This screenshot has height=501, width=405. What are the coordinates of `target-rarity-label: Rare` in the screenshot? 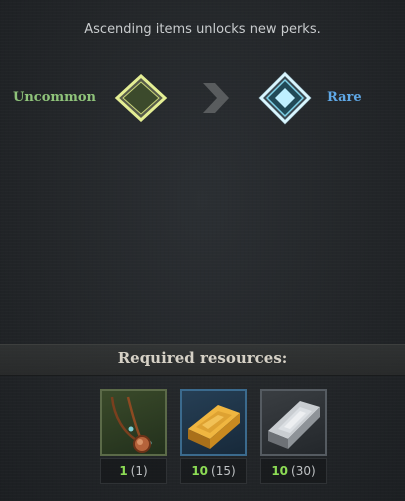 It's located at (344, 97).